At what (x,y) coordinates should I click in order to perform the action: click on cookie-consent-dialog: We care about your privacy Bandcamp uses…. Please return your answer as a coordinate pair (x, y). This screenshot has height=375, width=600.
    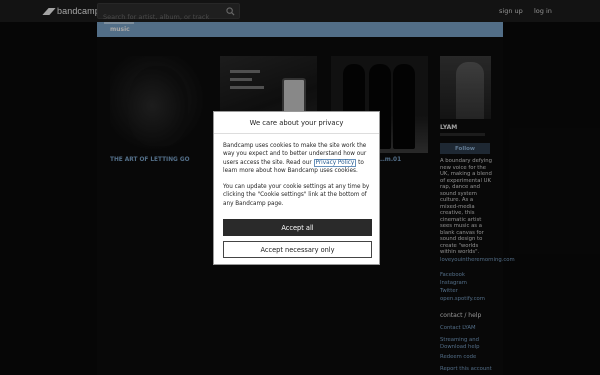
    Looking at the image, I should click on (296, 188).